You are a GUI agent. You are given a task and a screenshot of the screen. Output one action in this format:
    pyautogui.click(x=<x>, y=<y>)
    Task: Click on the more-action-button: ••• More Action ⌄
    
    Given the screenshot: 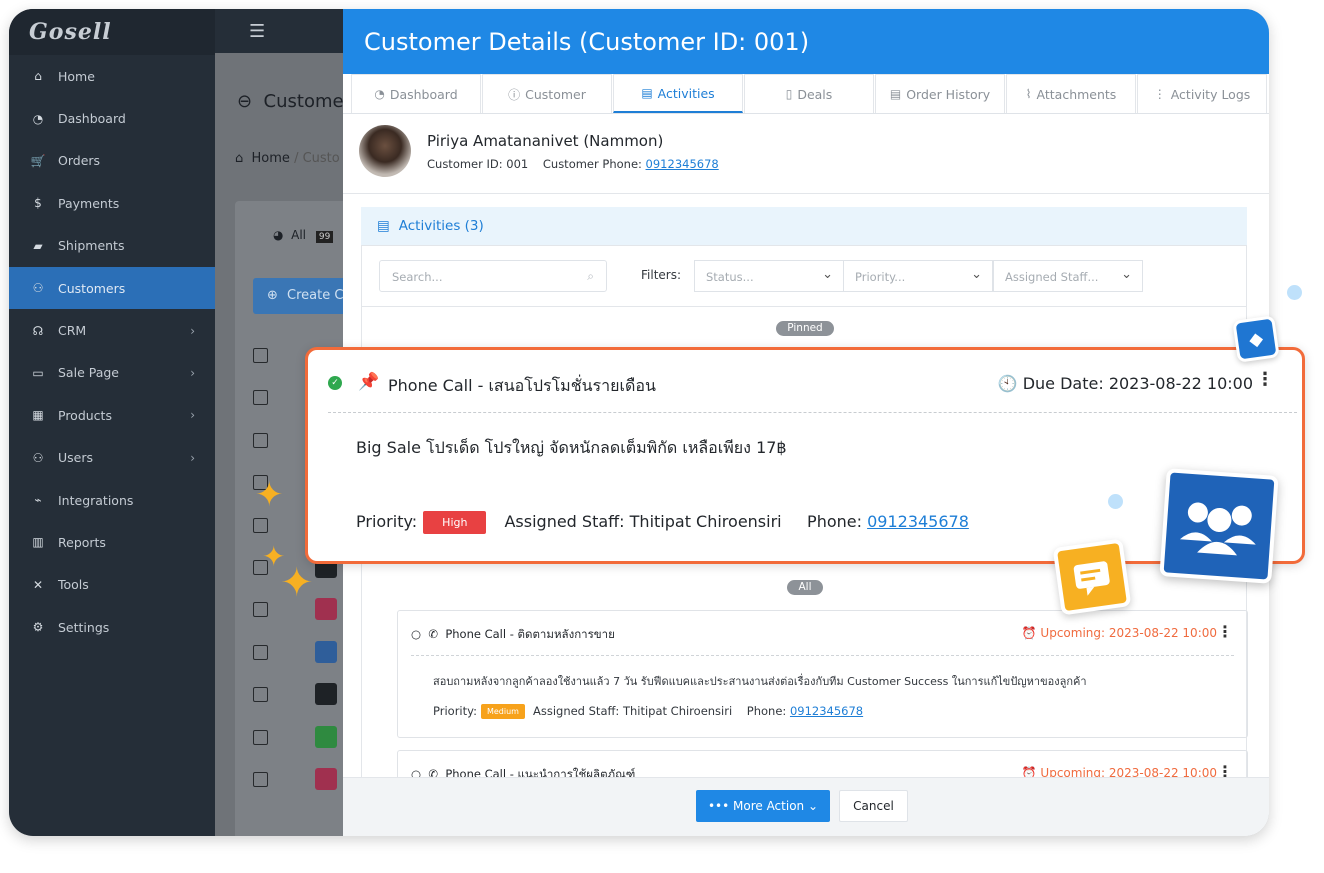 What is the action you would take?
    pyautogui.click(x=763, y=806)
    